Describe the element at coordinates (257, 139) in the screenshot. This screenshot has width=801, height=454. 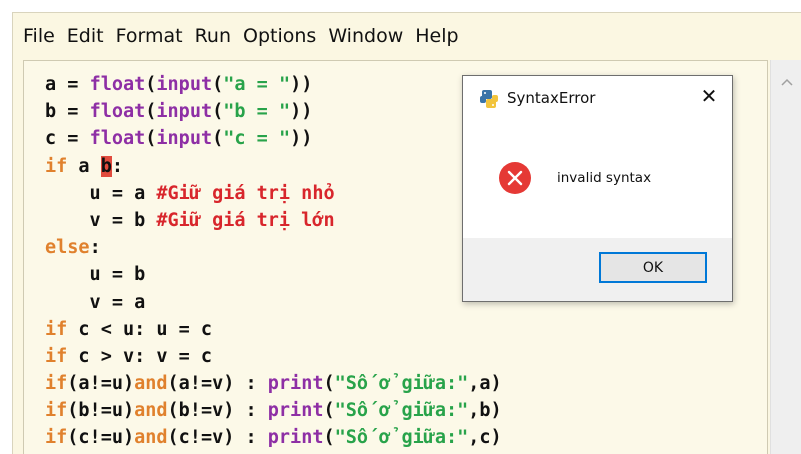
I see `string-token: "c = "` at that location.